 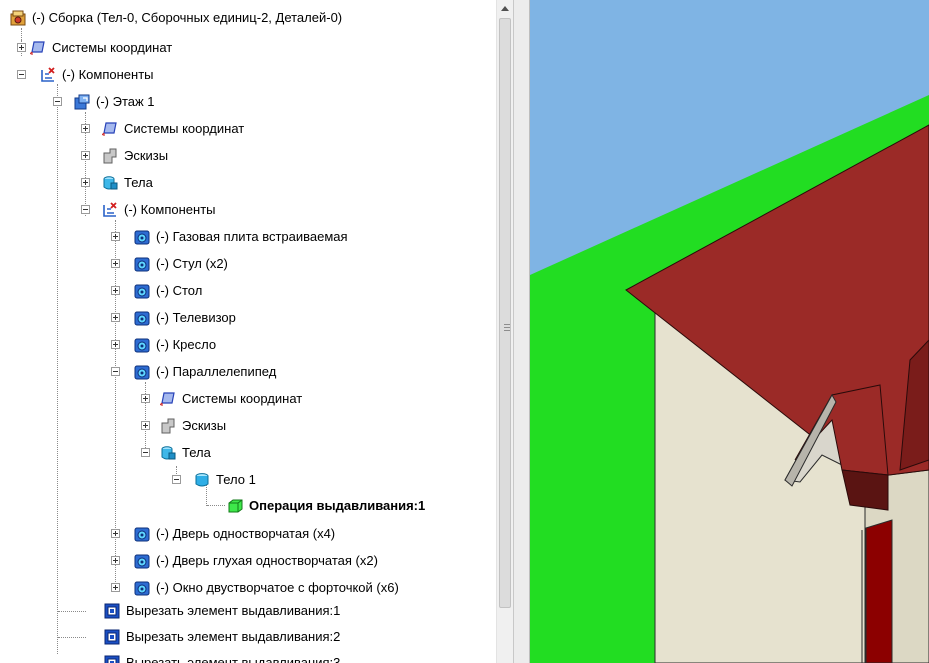 What do you see at coordinates (18, 18) in the screenshot?
I see `assembly-icon` at bounding box center [18, 18].